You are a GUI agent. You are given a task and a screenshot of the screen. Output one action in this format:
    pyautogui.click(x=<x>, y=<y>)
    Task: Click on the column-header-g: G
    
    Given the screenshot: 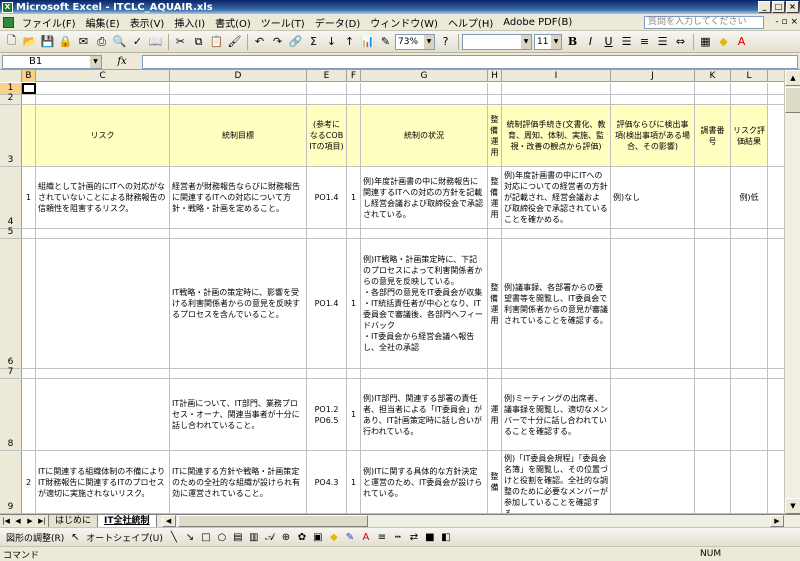 What is the action you would take?
    pyautogui.click(x=424, y=76)
    